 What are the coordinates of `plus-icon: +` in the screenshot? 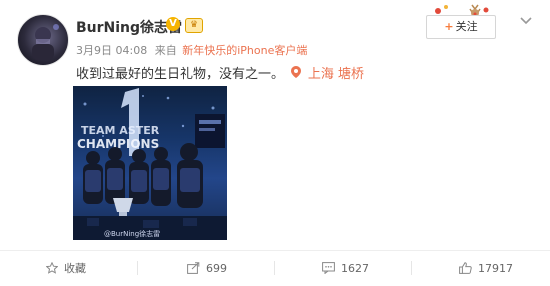 It's located at (449, 26).